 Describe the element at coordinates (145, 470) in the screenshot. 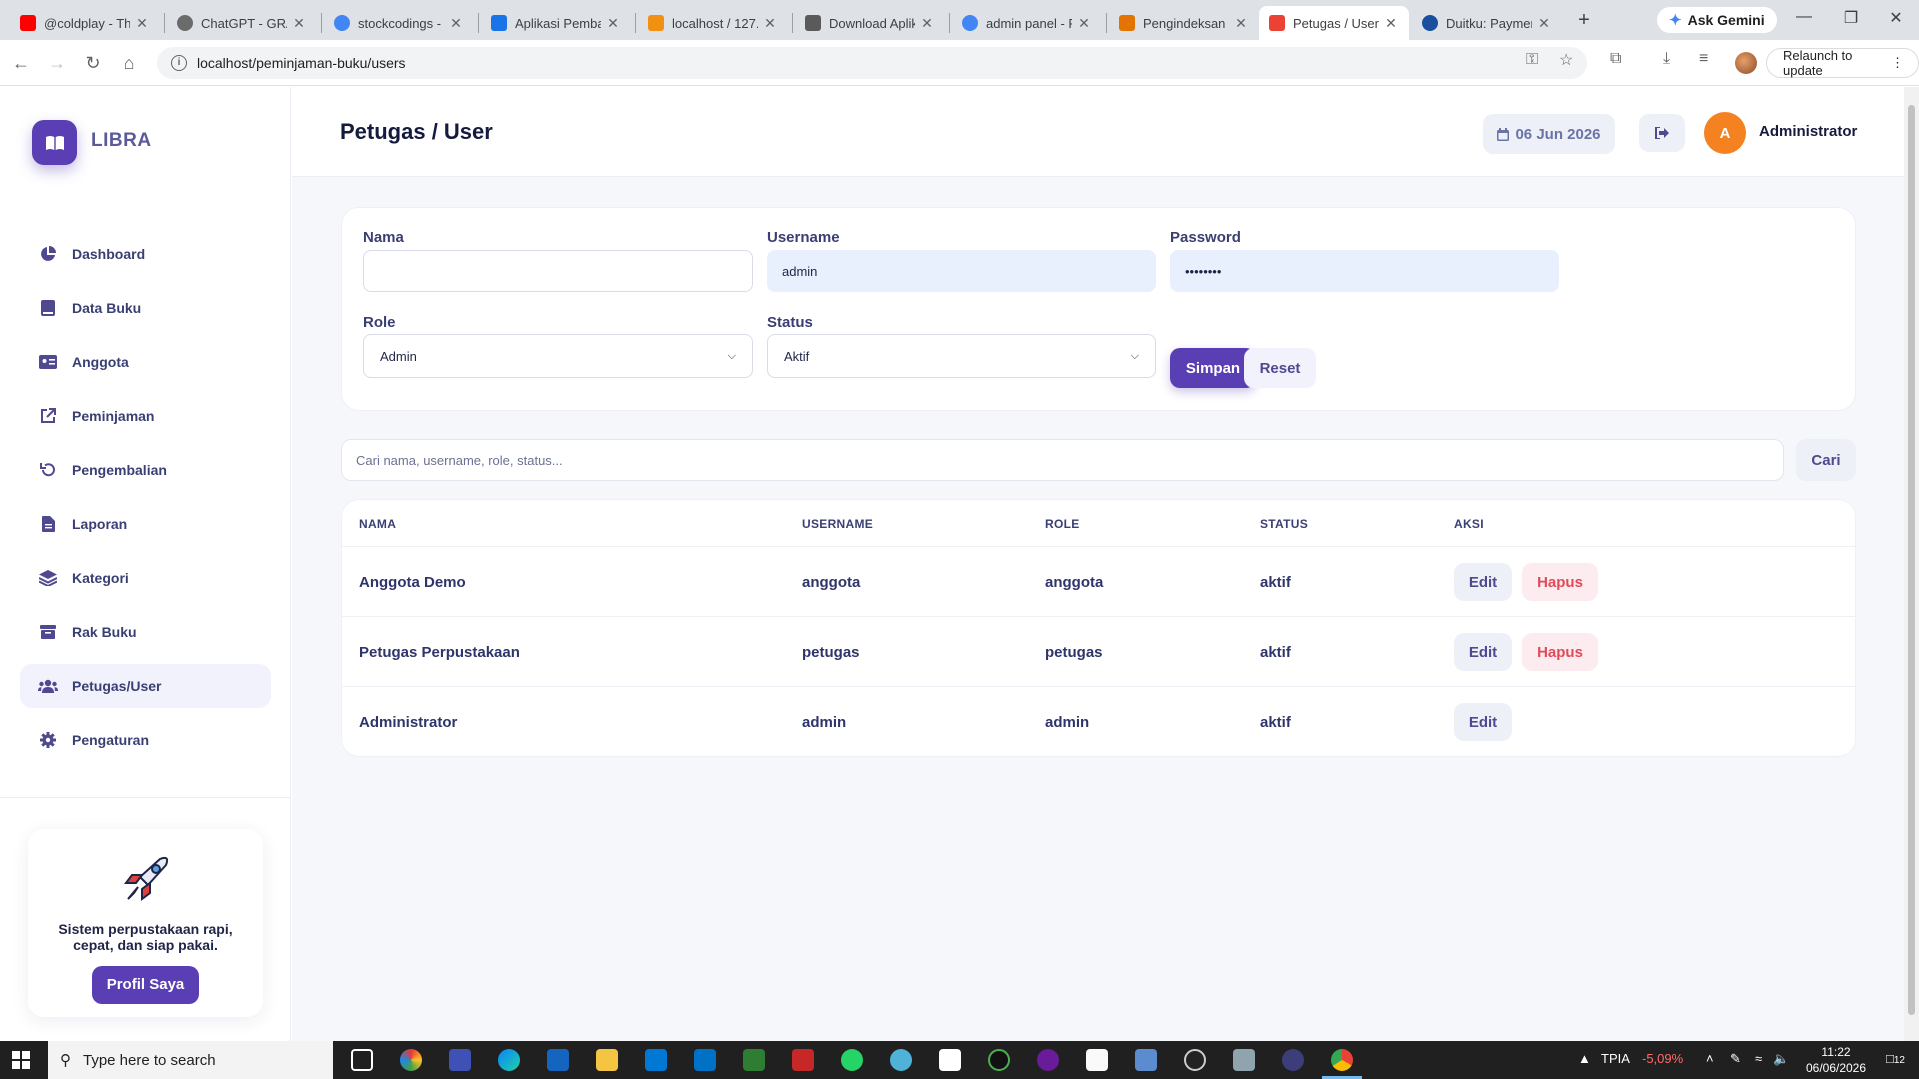

I see `sidebar-item-pengembalian: Pengembalian` at that location.